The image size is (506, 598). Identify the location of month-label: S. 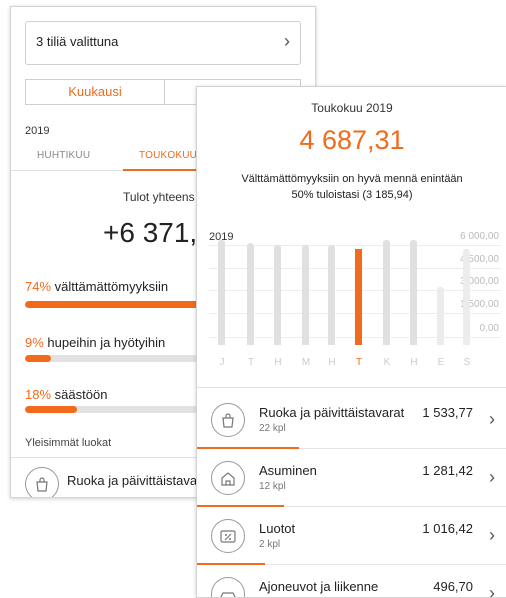
(467, 362).